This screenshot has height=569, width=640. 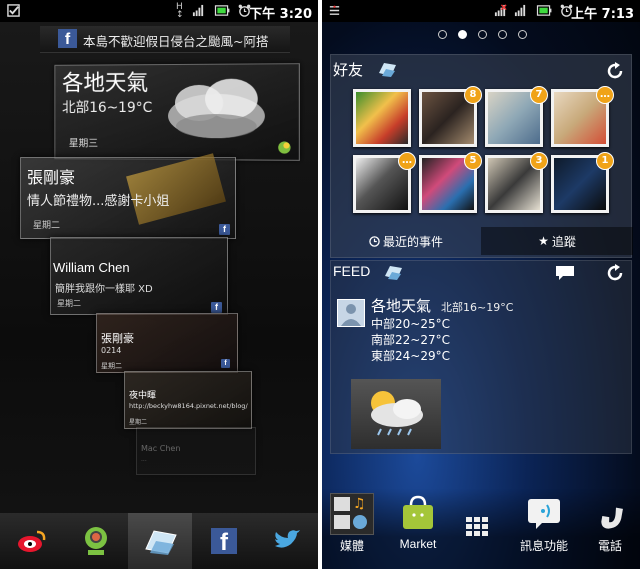 I want to click on feed-line: 中部20~25°C, so click(x=410, y=323).